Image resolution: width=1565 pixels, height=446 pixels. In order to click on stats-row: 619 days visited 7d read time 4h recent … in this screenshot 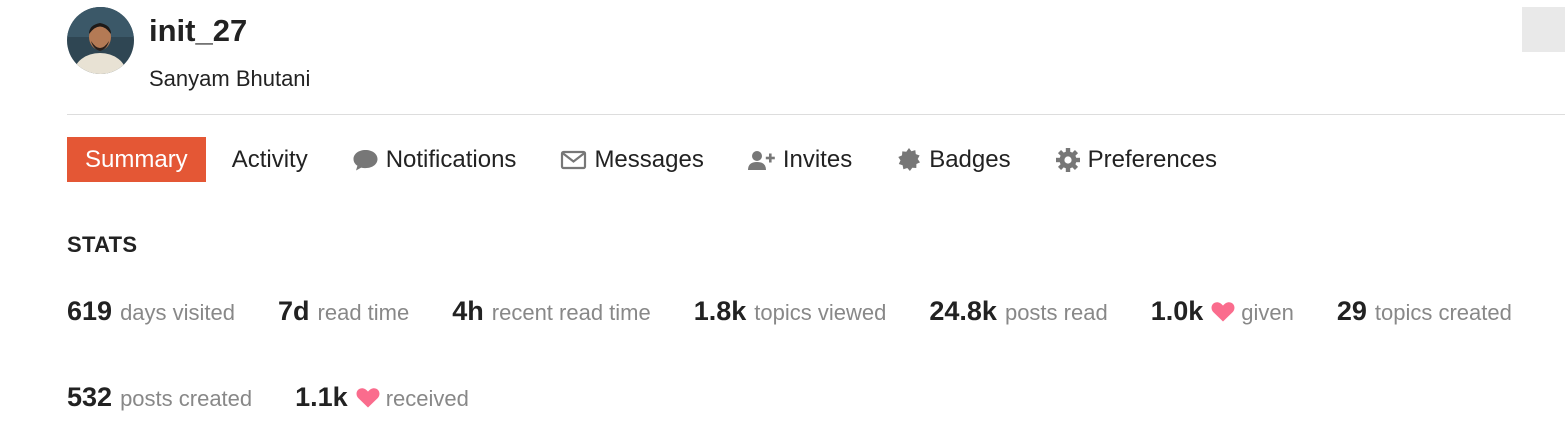, I will do `click(789, 311)`.